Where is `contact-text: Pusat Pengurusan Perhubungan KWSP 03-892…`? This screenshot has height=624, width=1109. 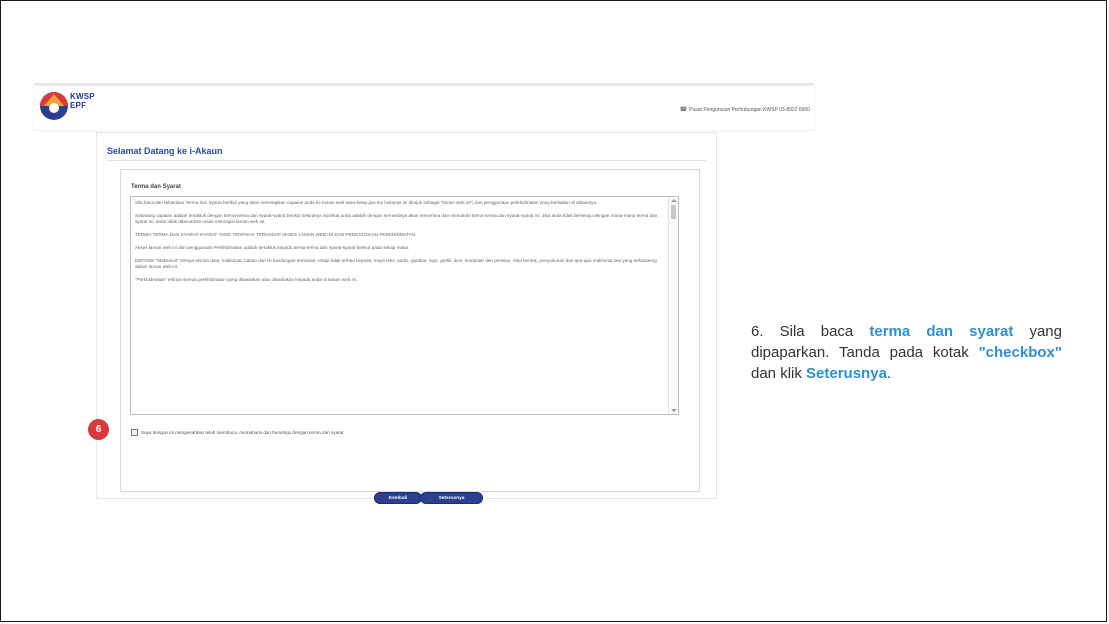 contact-text: Pusat Pengurusan Perhubungan KWSP 03-892… is located at coordinates (749, 110).